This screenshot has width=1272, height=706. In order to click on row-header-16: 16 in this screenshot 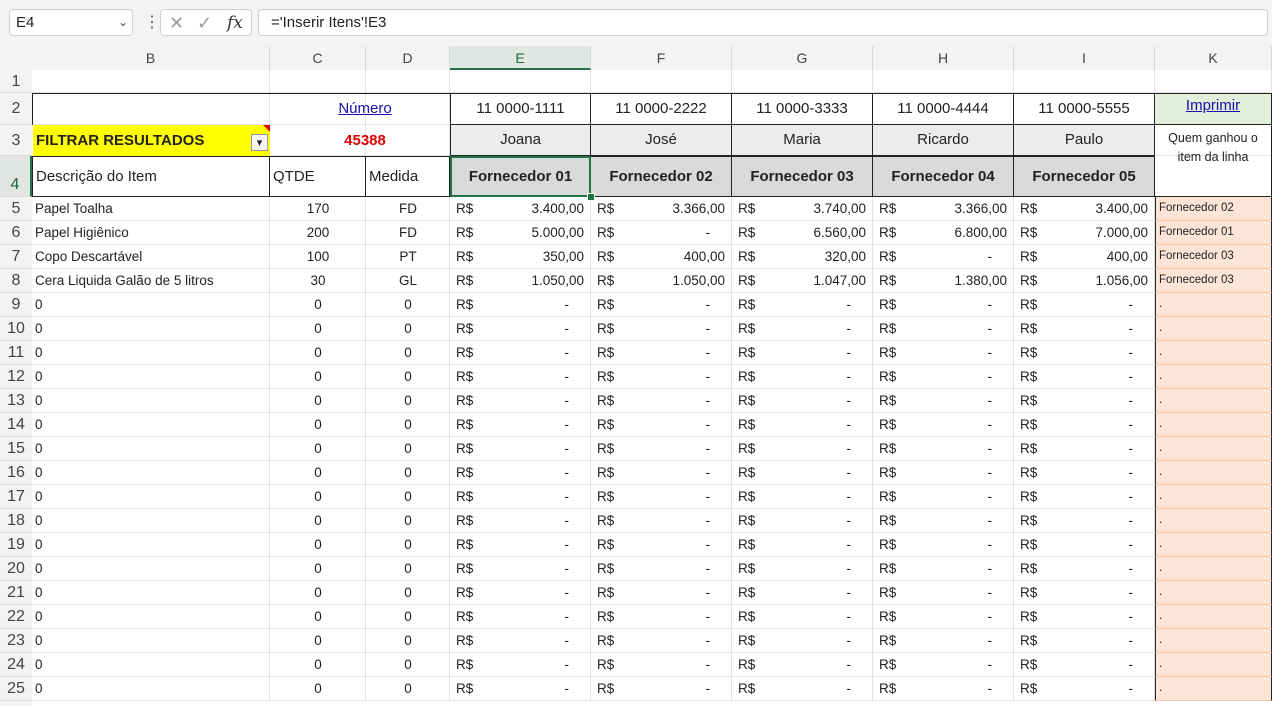, I will do `click(16, 473)`.